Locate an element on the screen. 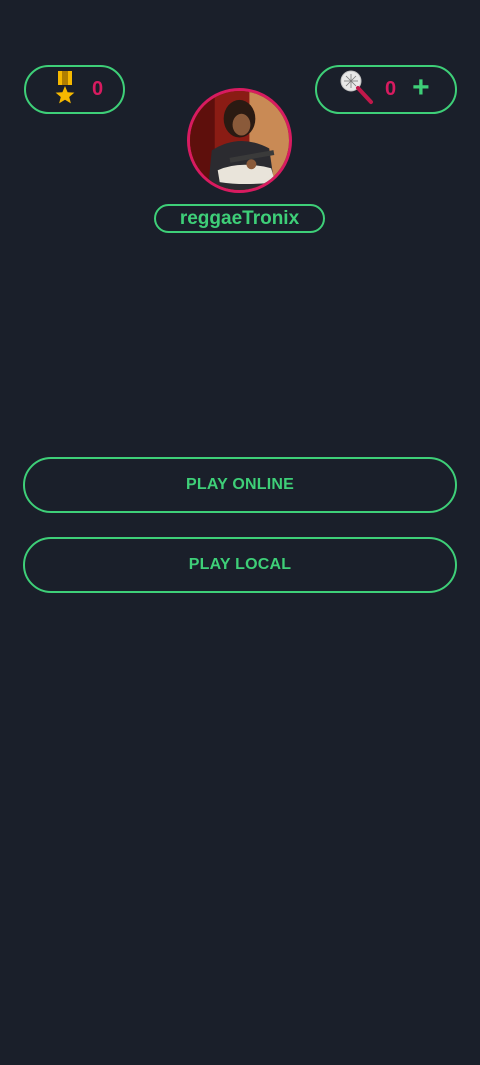  medal-count: 0 is located at coordinates (98, 89).